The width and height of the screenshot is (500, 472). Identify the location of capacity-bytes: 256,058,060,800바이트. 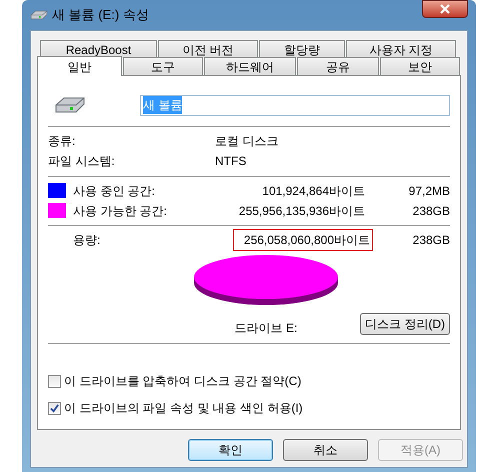
(303, 240).